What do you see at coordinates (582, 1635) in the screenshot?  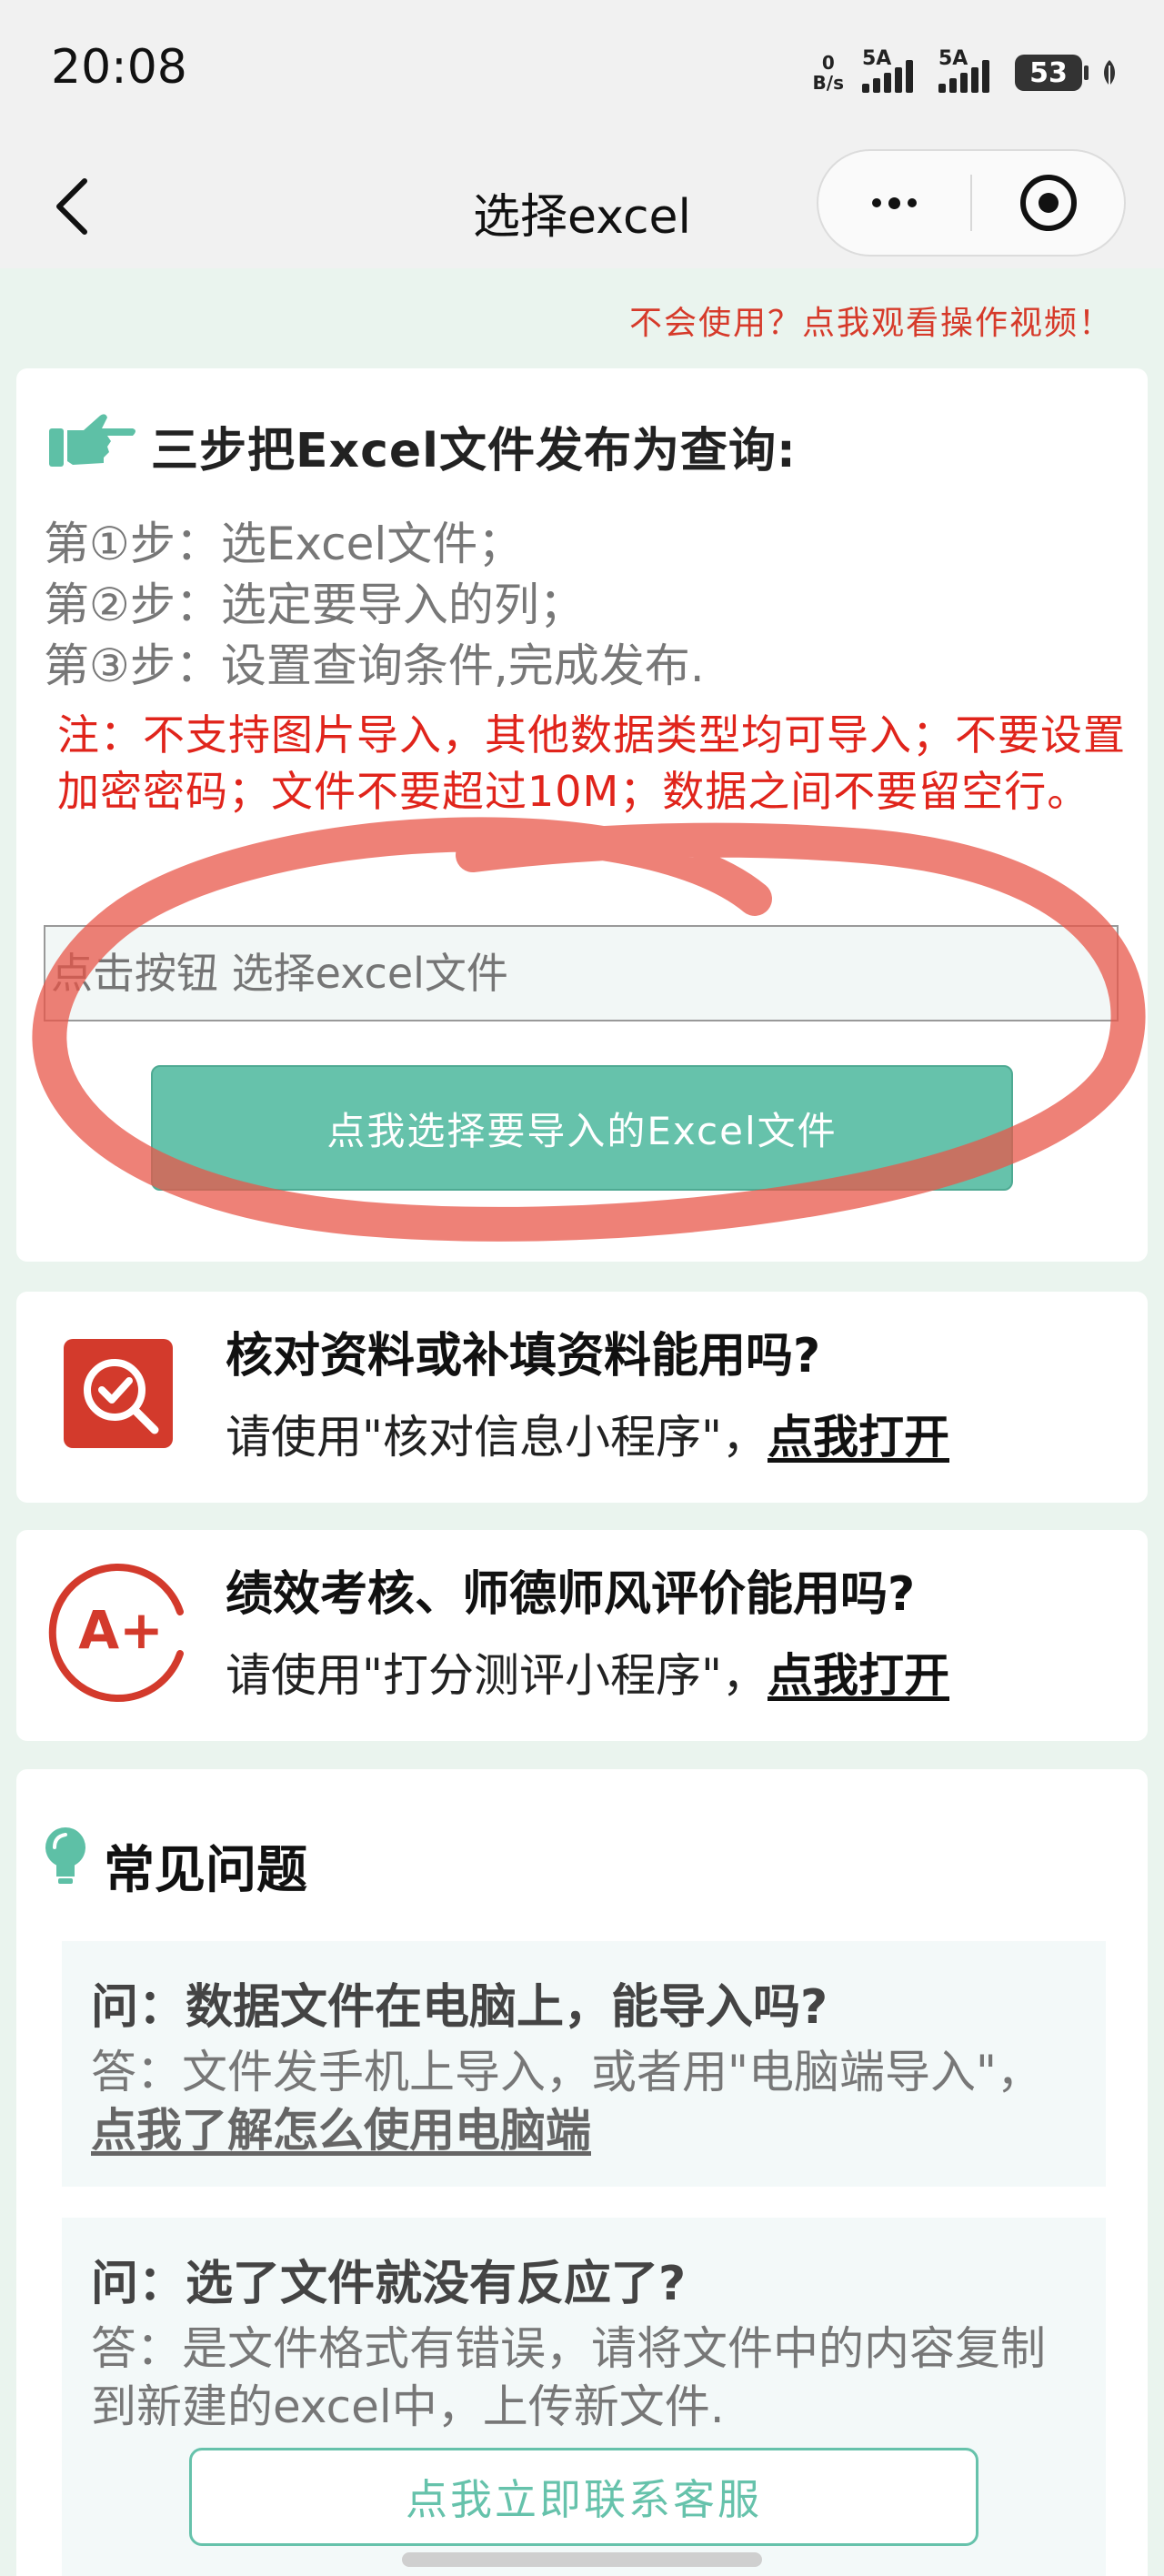 I see `score-info-card: A+ 绩效考核、师德师风评价能用吗? 请使用"打分测评小程序"，点我打开` at bounding box center [582, 1635].